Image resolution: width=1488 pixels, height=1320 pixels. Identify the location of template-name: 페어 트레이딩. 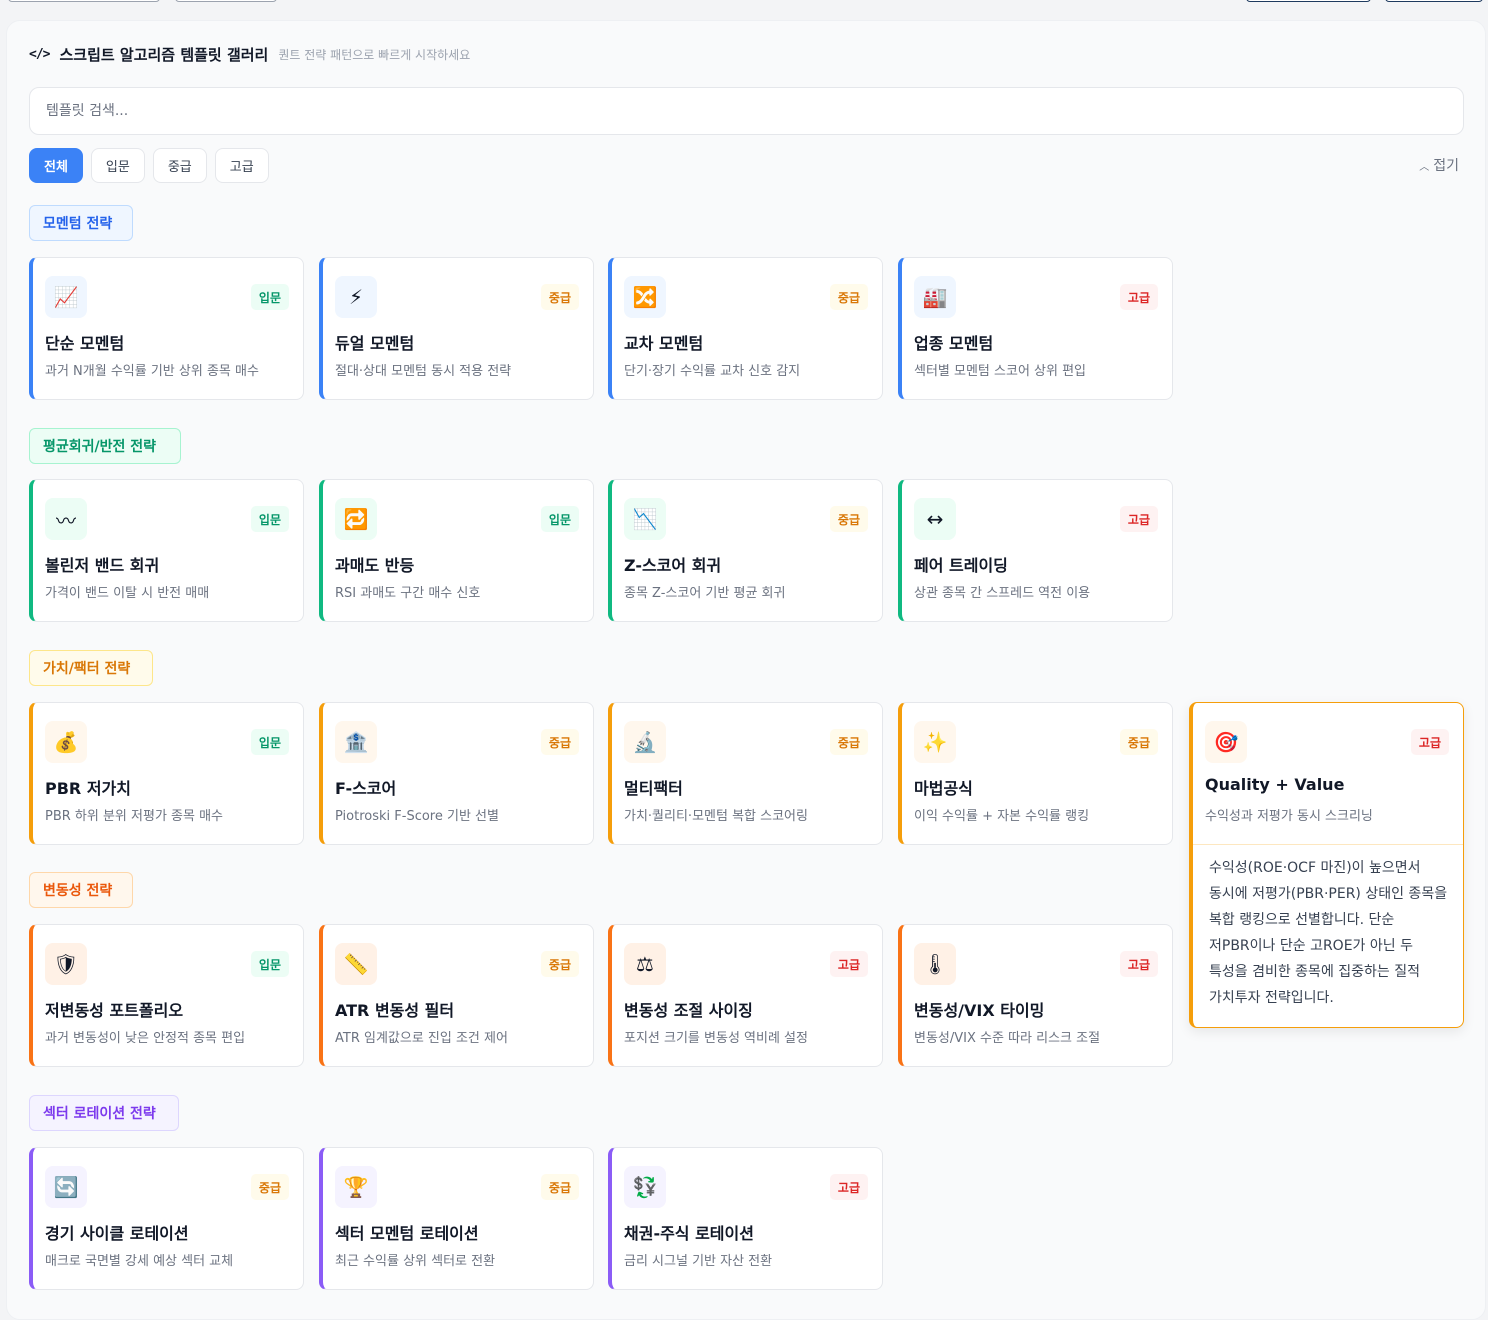
(961, 565).